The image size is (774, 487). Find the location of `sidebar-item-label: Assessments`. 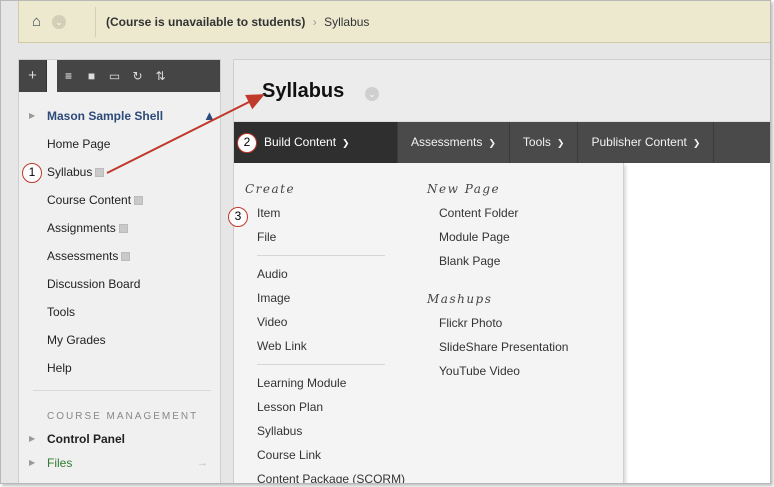

sidebar-item-label: Assessments is located at coordinates (83, 256).